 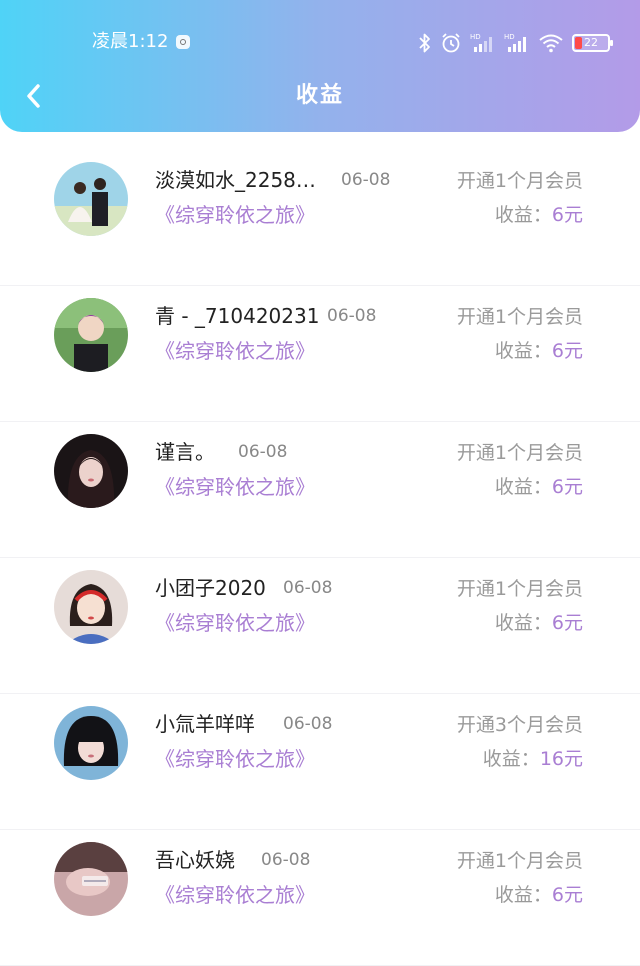 What do you see at coordinates (551, 43) in the screenshot?
I see `wifi-icon` at bounding box center [551, 43].